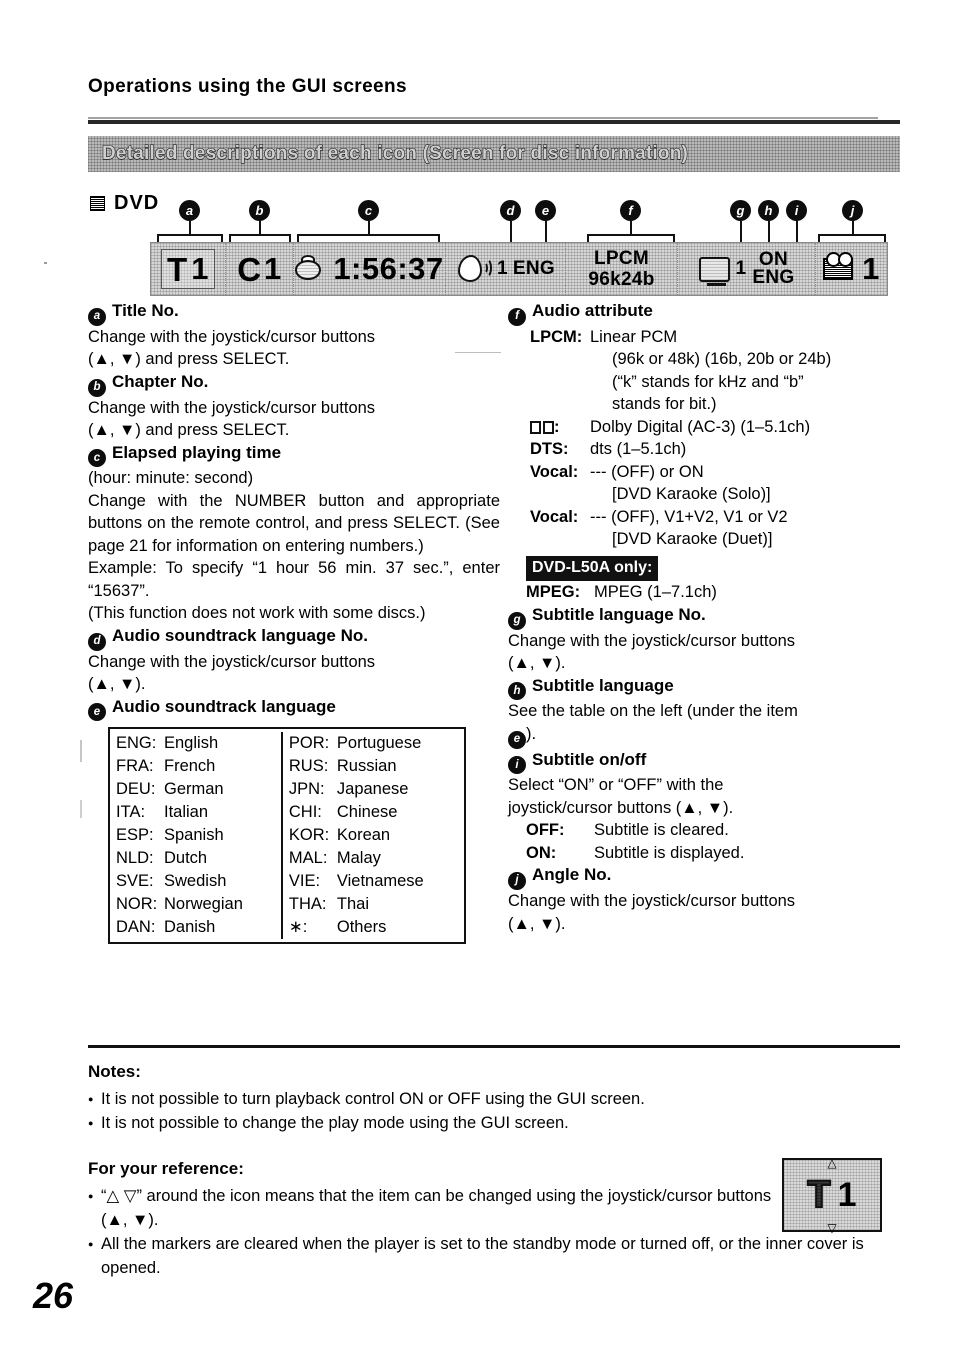  Describe the element at coordinates (294, 455) in the screenshot. I see `entry-elapsed-time-heading: c Elapsed playing time` at that location.